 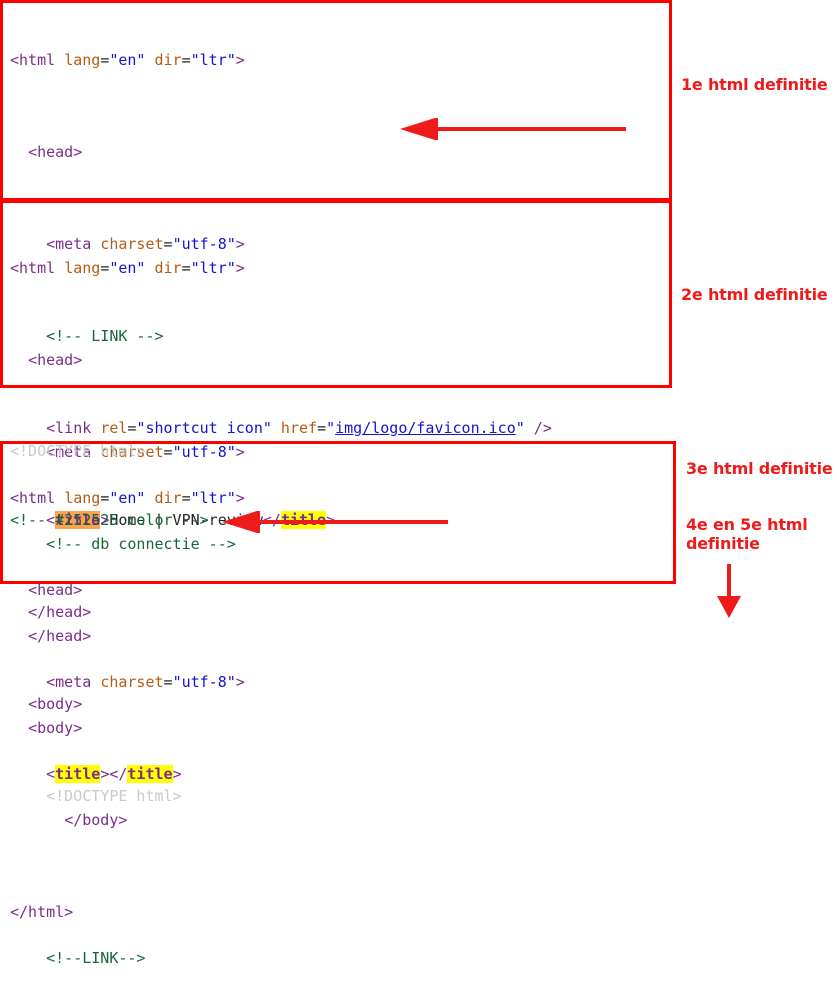 I want to click on annotation-label-1: 1e html definitie, so click(x=754, y=84).